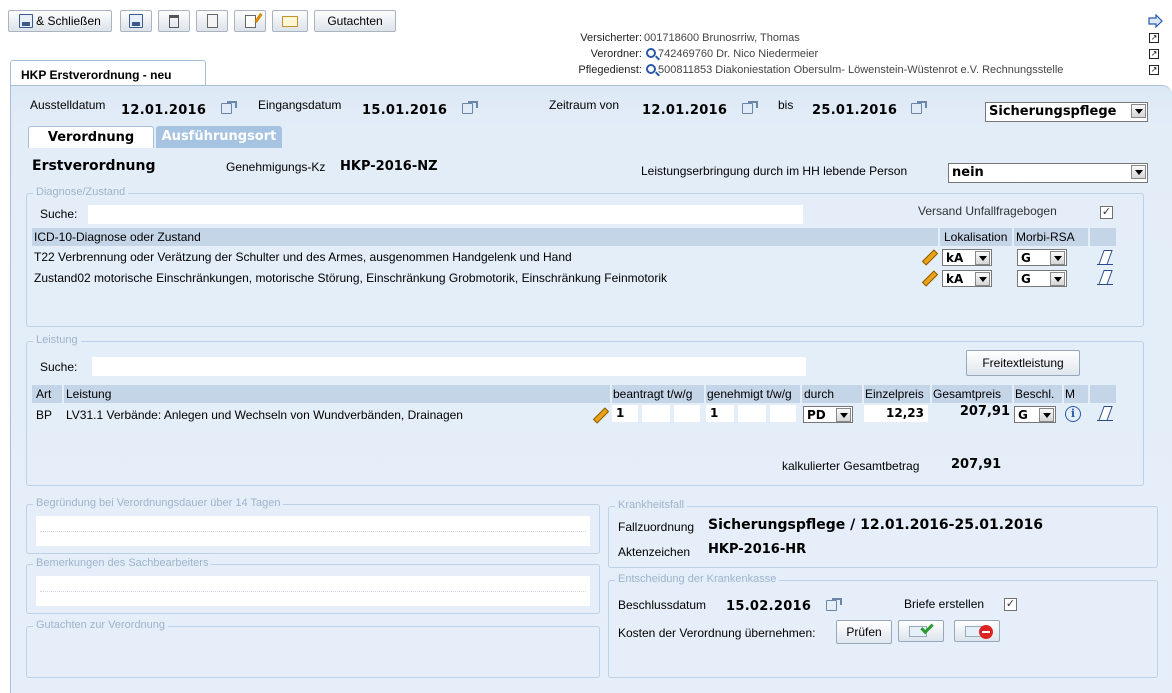  Describe the element at coordinates (212, 21) in the screenshot. I see `clipboard-button` at that location.